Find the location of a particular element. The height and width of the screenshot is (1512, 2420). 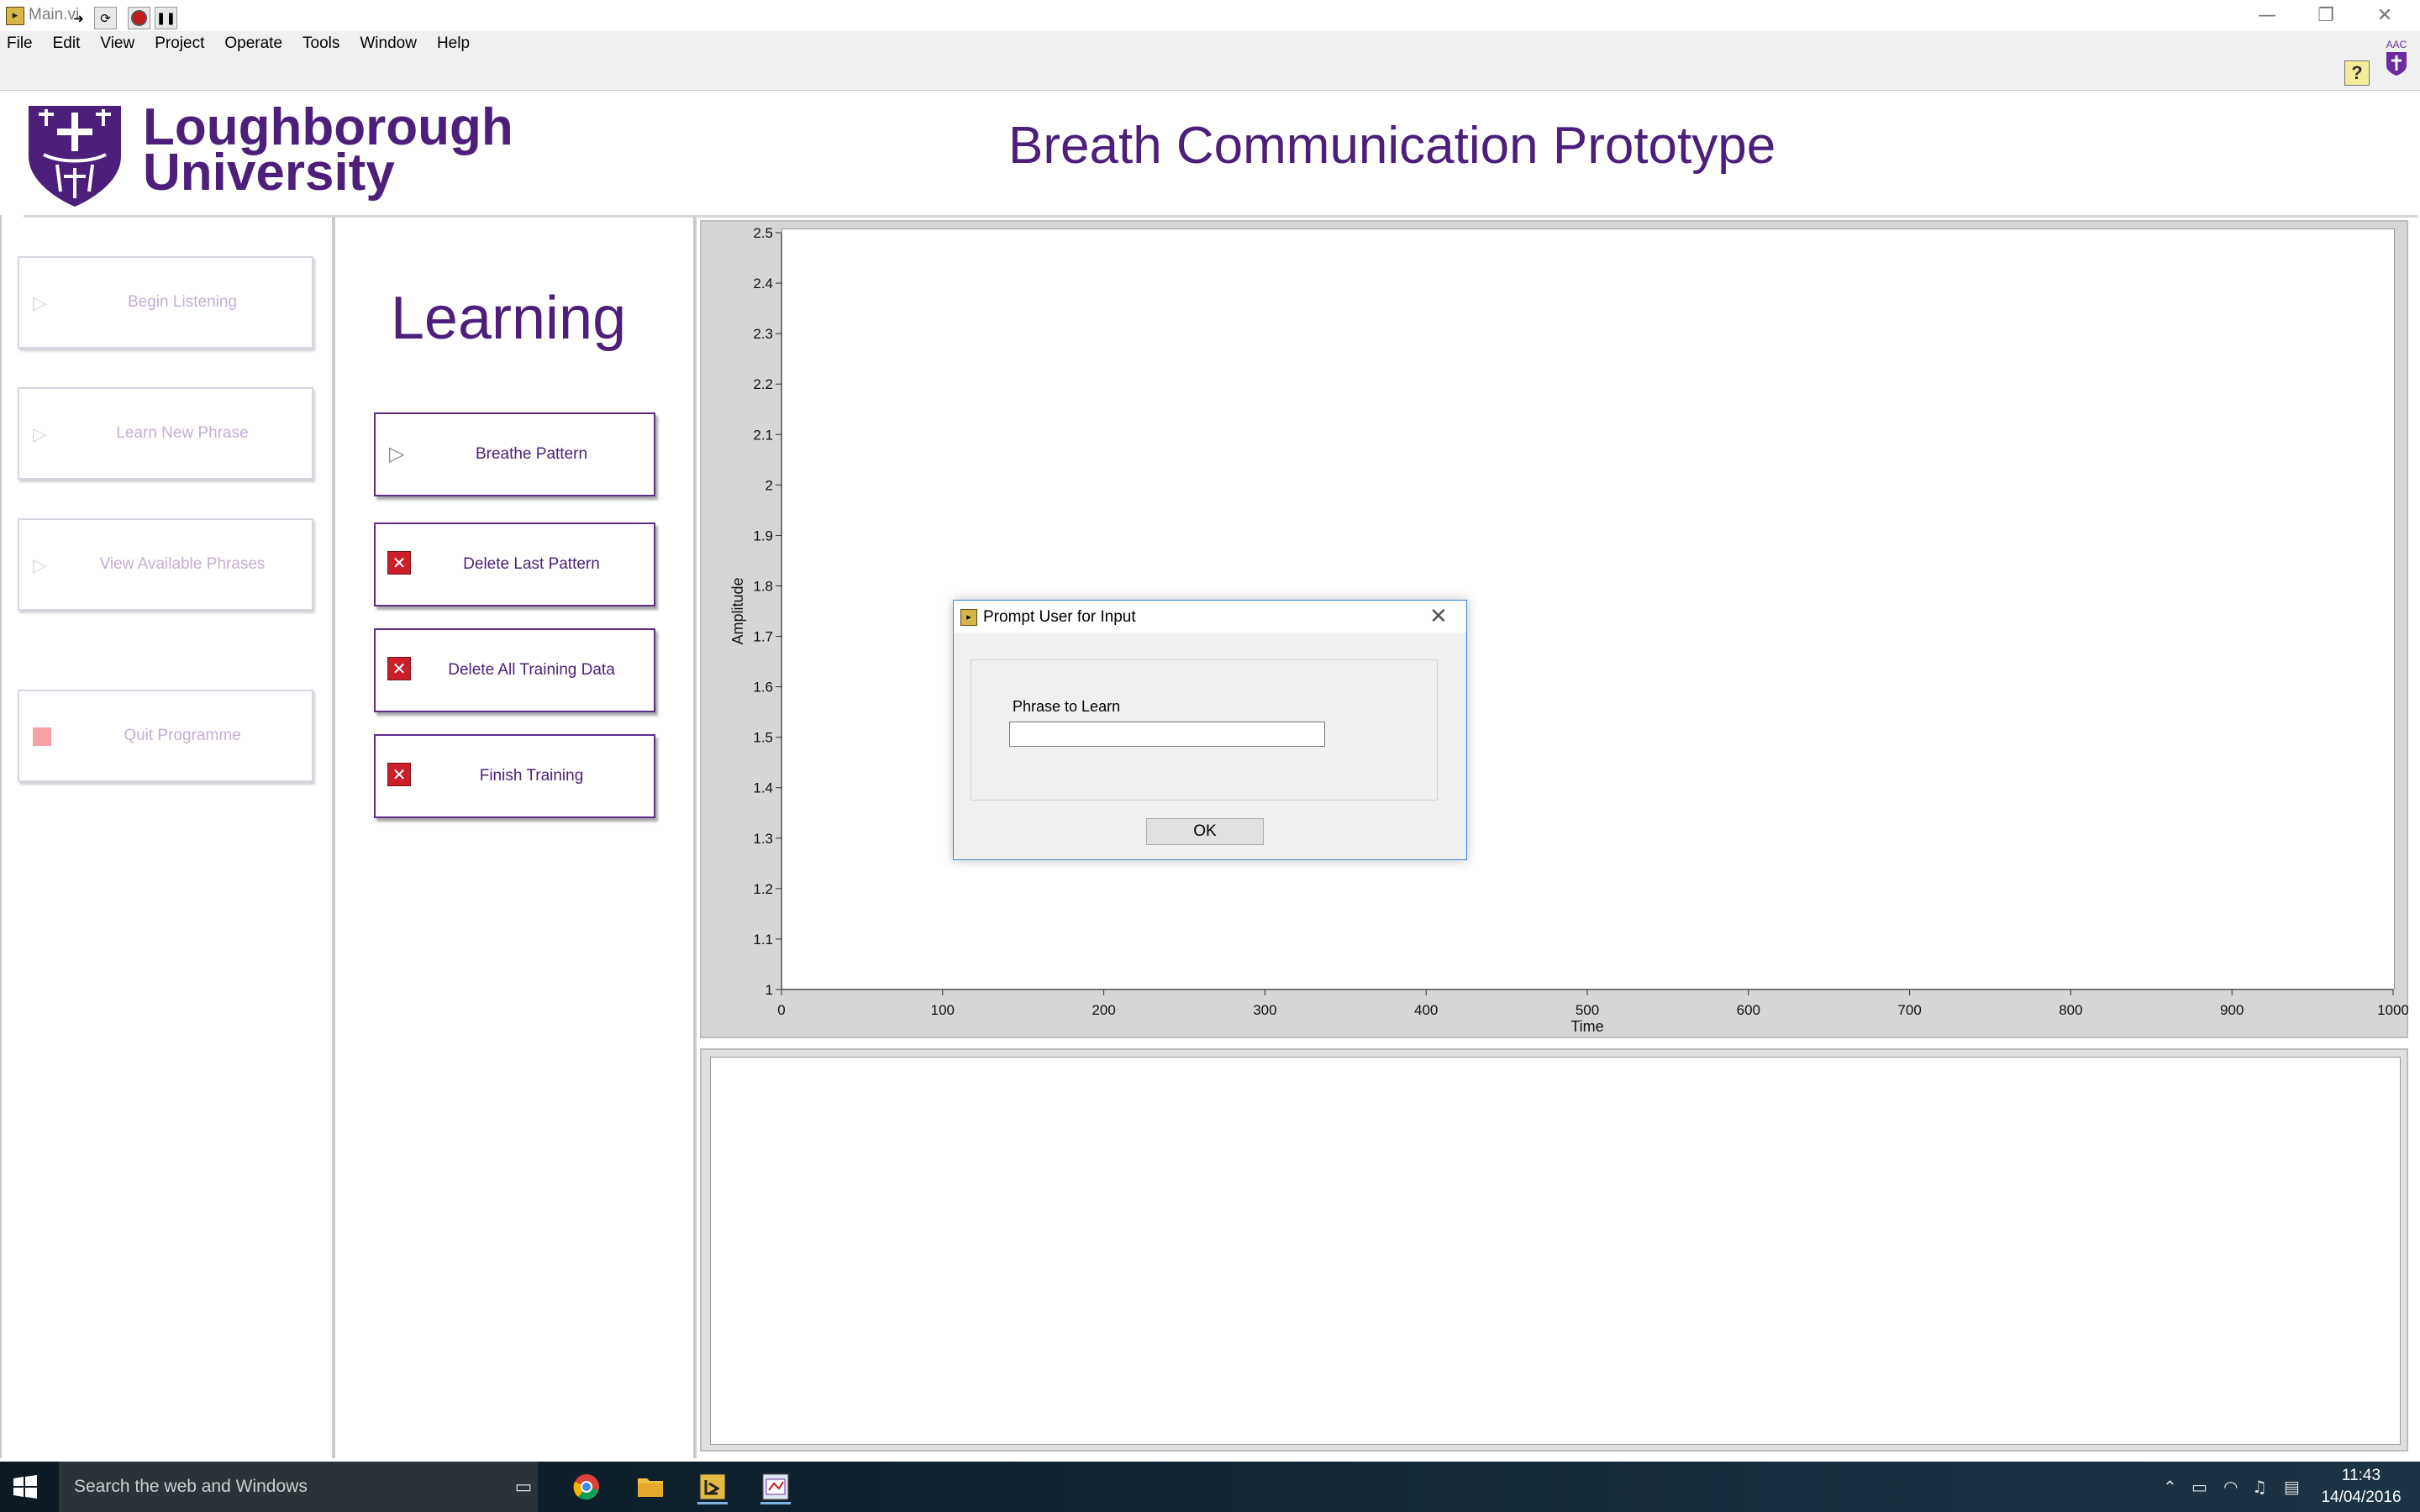

y-axis-label: Amplitude is located at coordinates (737, 610).